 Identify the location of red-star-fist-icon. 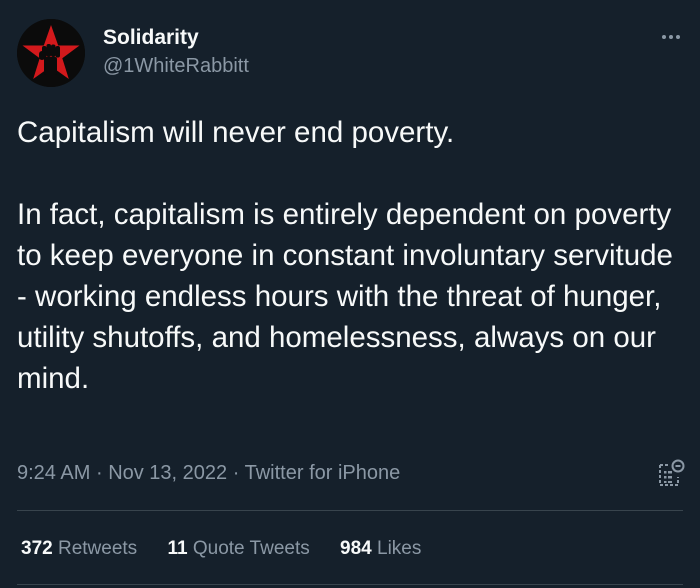
(51, 53).